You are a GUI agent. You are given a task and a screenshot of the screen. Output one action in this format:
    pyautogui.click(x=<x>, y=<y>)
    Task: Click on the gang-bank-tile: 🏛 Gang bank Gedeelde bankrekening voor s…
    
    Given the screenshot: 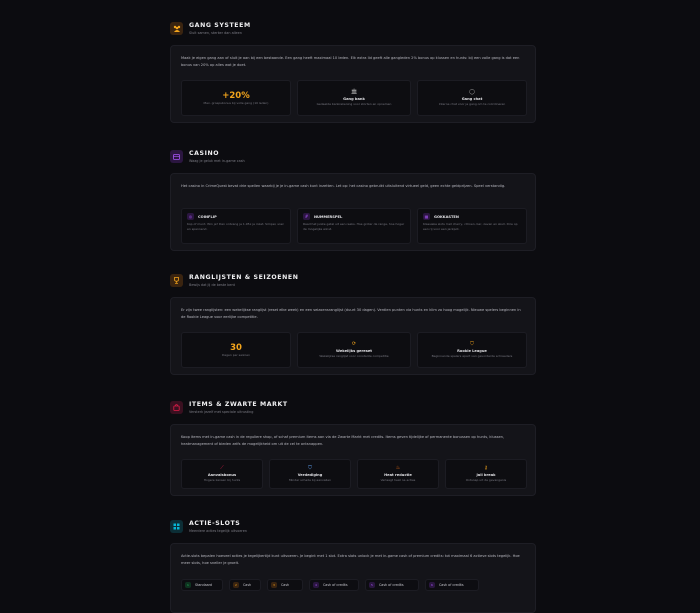 What is the action you would take?
    pyautogui.click(x=354, y=98)
    